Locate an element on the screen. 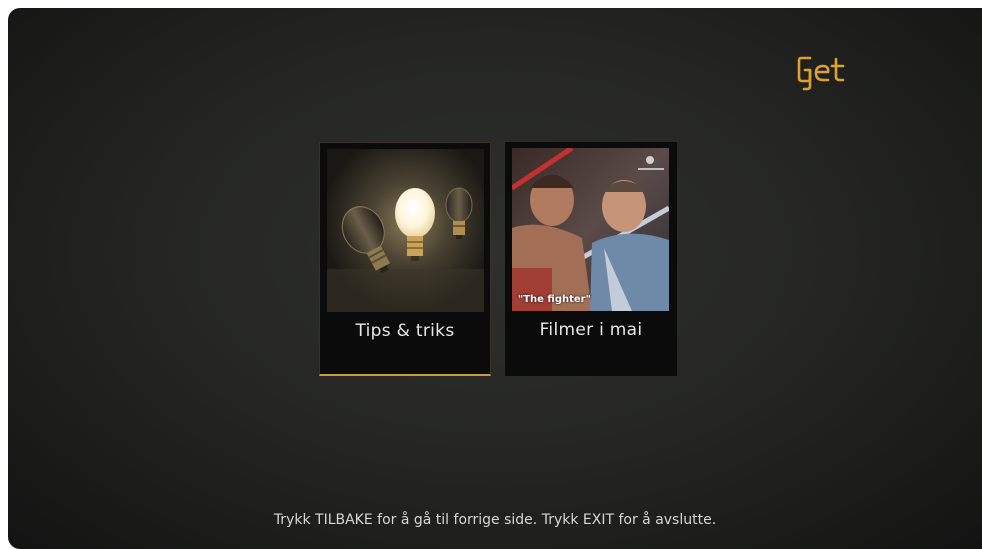  get-logo is located at coordinates (821, 73).